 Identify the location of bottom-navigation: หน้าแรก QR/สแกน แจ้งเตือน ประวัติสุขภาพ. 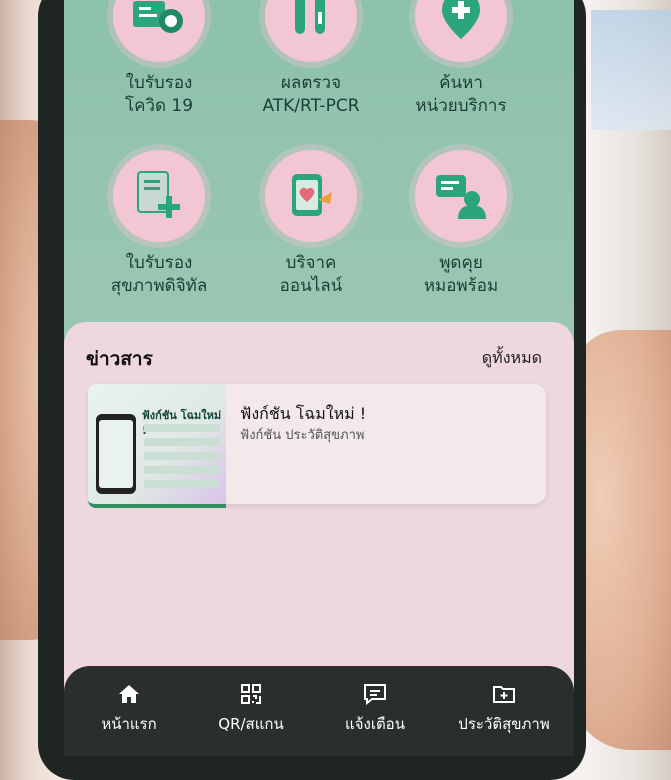
(319, 711).